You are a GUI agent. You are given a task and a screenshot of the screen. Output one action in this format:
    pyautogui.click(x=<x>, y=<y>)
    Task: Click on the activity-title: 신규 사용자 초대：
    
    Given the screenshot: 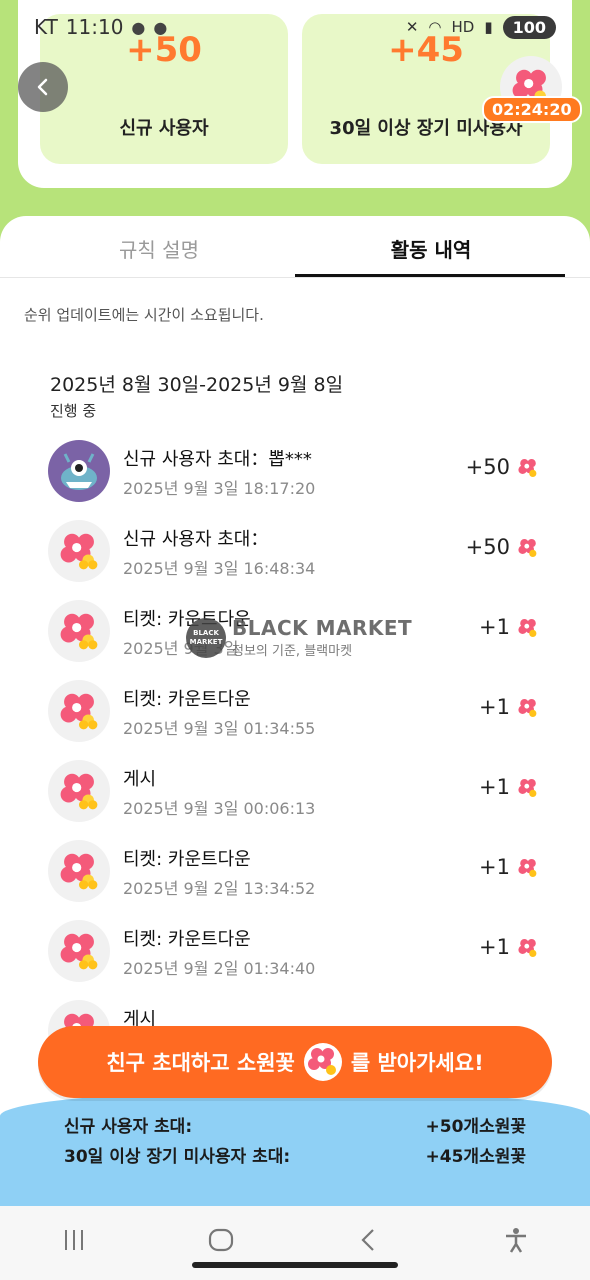 What is the action you would take?
    pyautogui.click(x=196, y=539)
    